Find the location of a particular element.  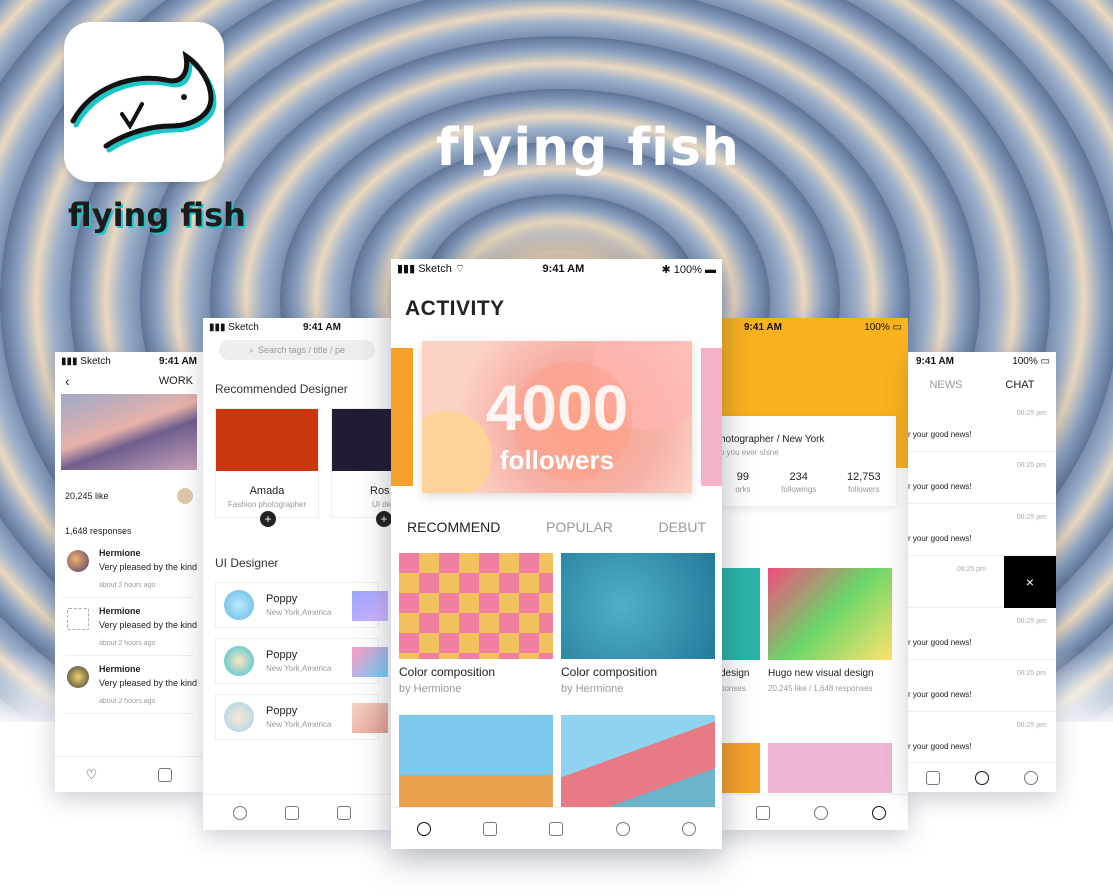

designer-name: Amada is located at coordinates (267, 491).